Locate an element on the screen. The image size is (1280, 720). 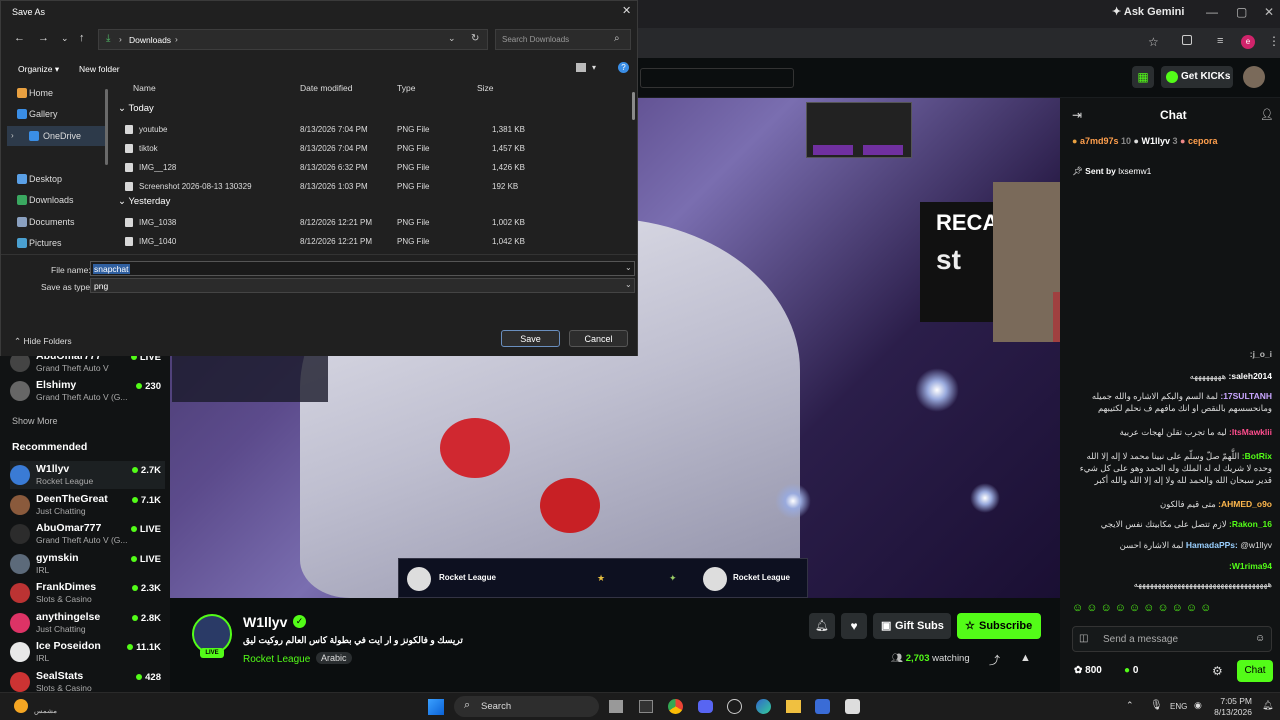
kick-search-input is located at coordinates (717, 78).